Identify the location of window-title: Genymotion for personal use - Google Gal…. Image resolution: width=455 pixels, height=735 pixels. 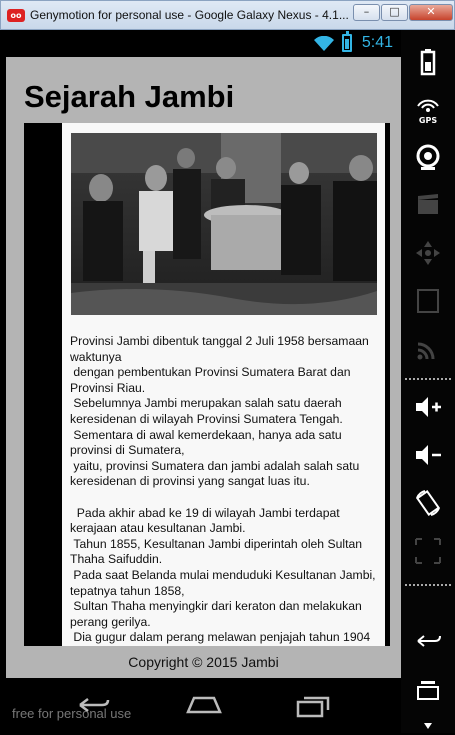
(189, 15).